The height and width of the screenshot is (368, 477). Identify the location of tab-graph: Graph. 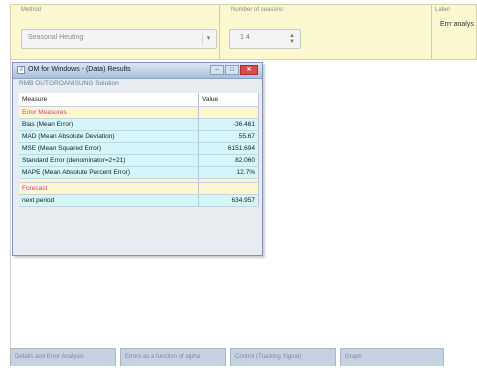
(392, 357).